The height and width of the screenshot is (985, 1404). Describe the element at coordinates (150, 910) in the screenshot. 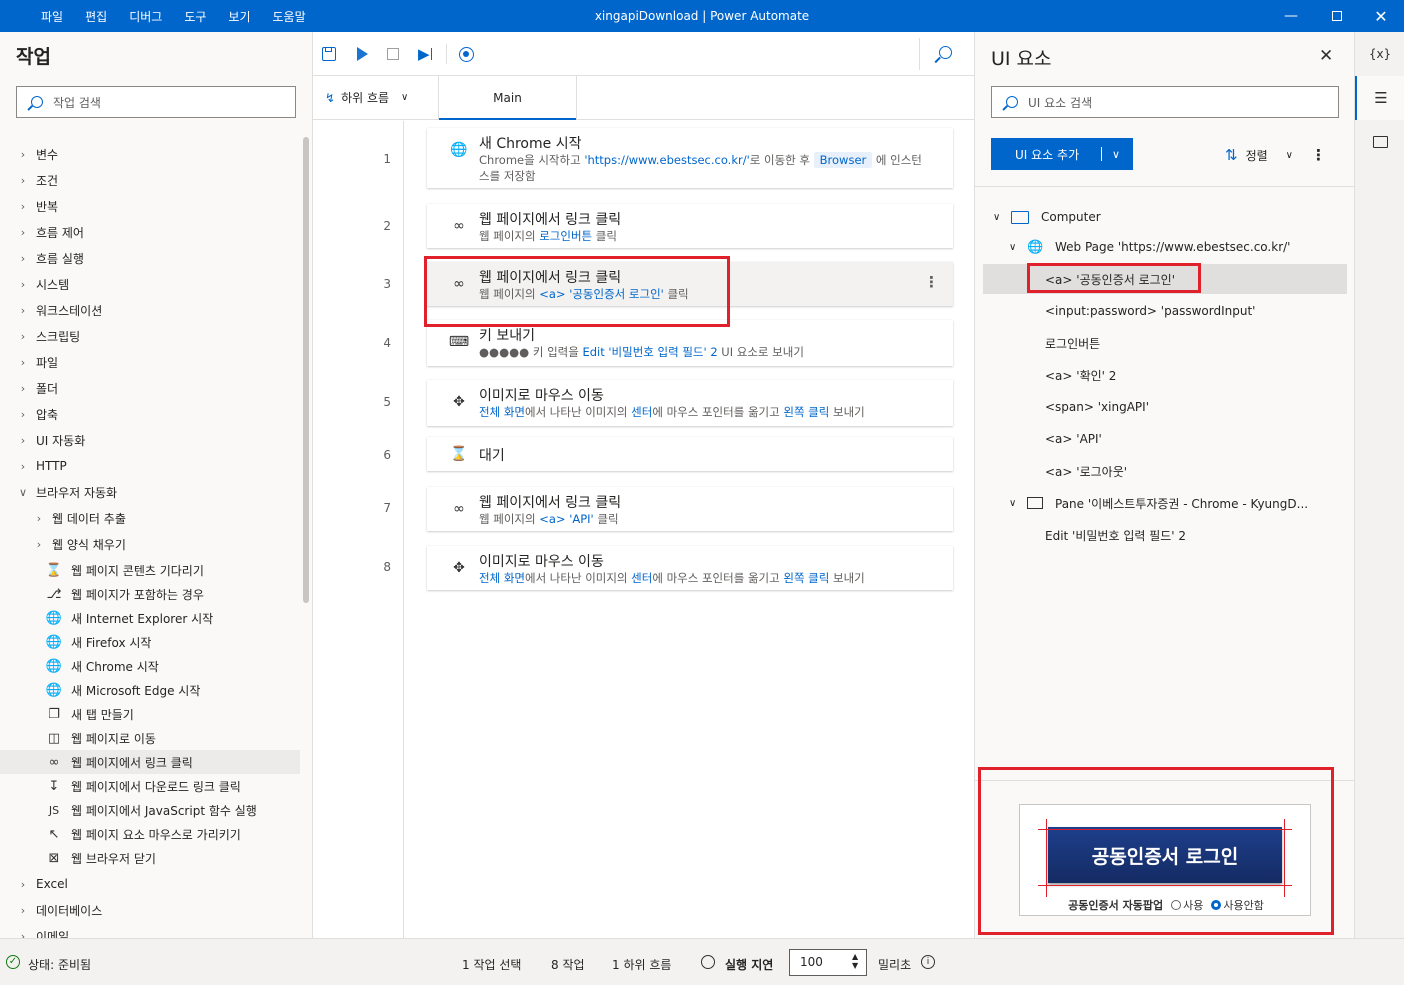

I see `category-item: › 데이터베이스` at that location.